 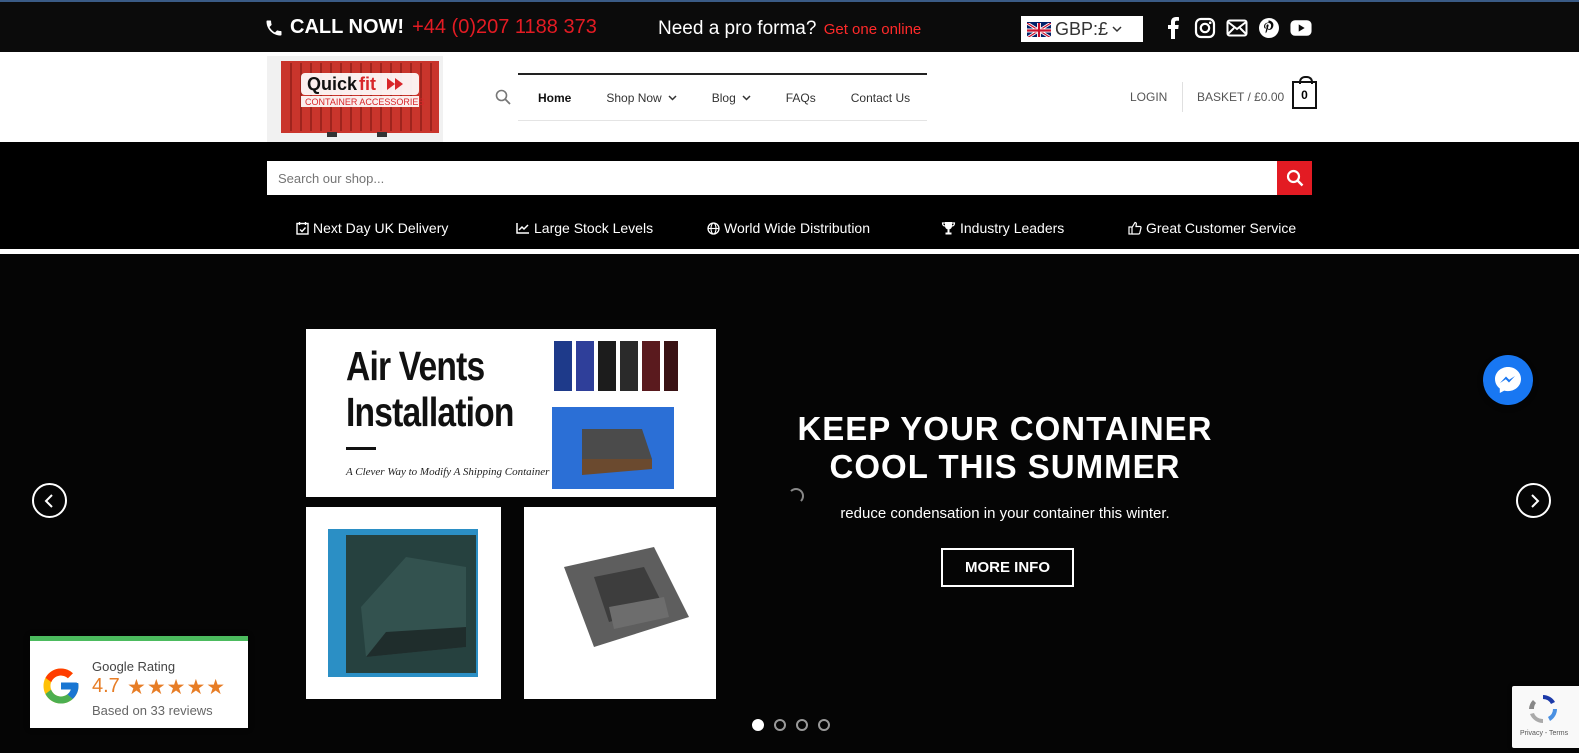 I want to click on trophy-icon, so click(x=948, y=228).